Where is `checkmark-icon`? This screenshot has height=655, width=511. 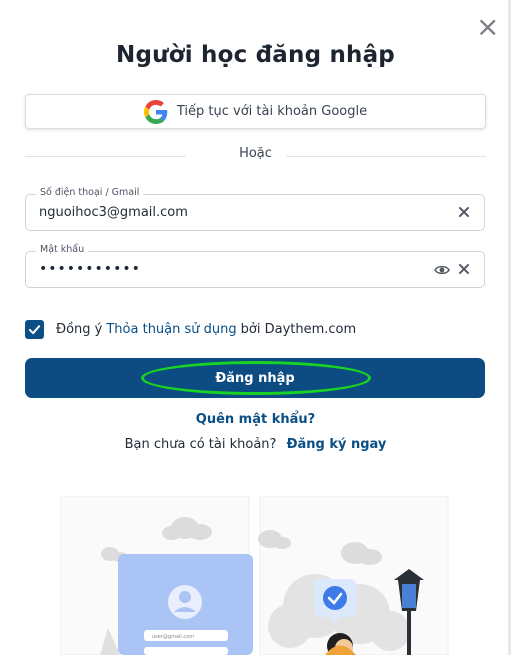 checkmark-icon is located at coordinates (34, 330).